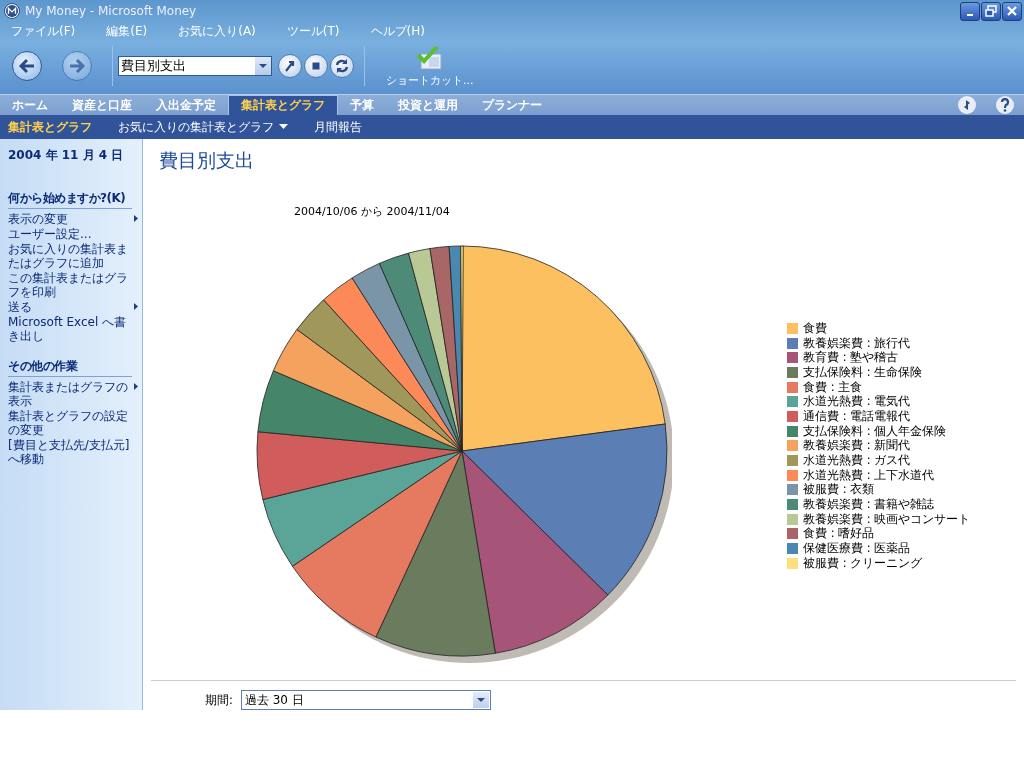  Describe the element at coordinates (887, 519) in the screenshot. I see `legend-label: 教養娯楽費 : 映画やコンサート` at that location.